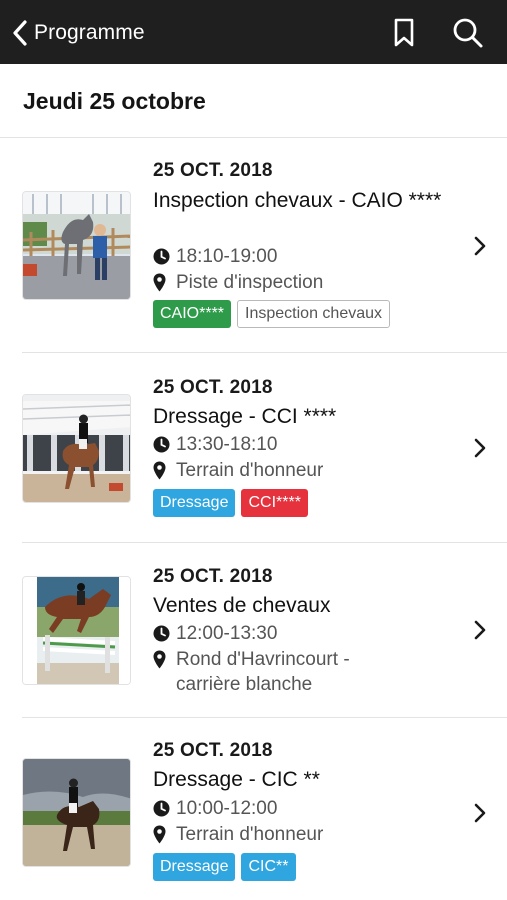 The width and height of the screenshot is (507, 900). I want to click on event-time-row: 13:30-18:10, so click(299, 444).